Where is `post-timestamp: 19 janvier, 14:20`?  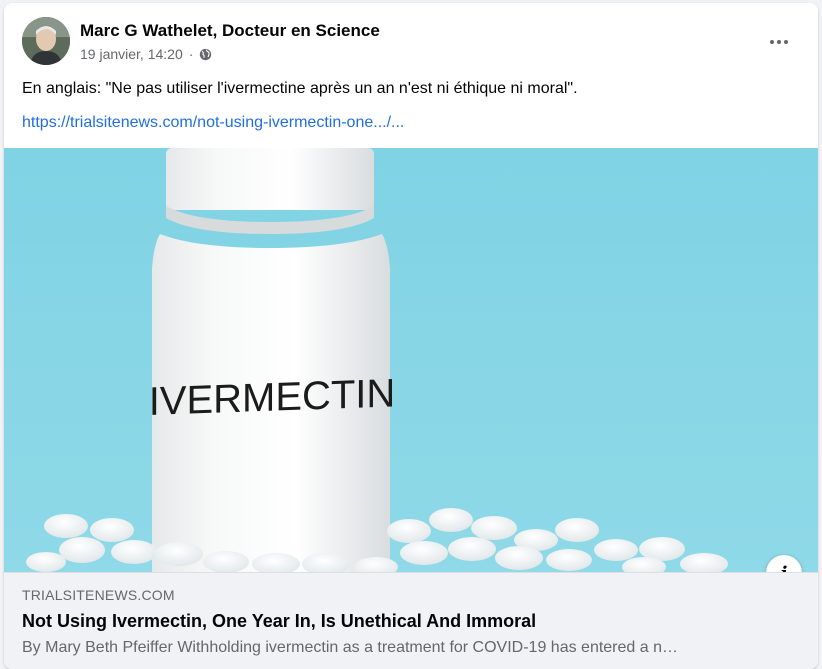 post-timestamp: 19 janvier, 14:20 is located at coordinates (131, 54).